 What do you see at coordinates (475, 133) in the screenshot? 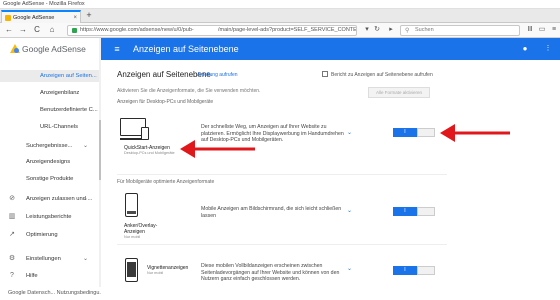
I see `red-arrow-right` at bounding box center [475, 133].